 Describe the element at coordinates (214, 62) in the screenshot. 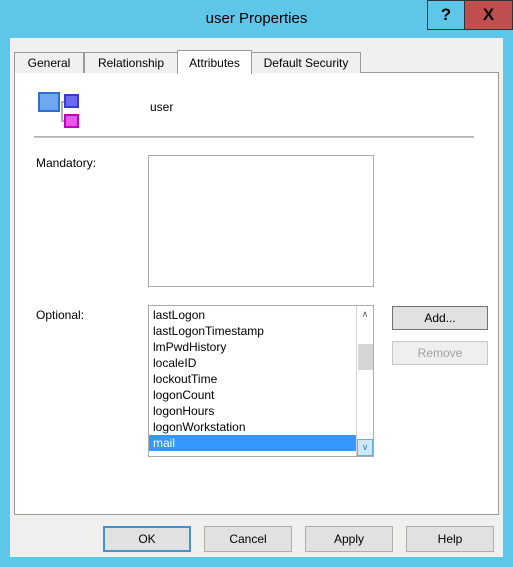

I see `tab-attributes: Attributes` at that location.